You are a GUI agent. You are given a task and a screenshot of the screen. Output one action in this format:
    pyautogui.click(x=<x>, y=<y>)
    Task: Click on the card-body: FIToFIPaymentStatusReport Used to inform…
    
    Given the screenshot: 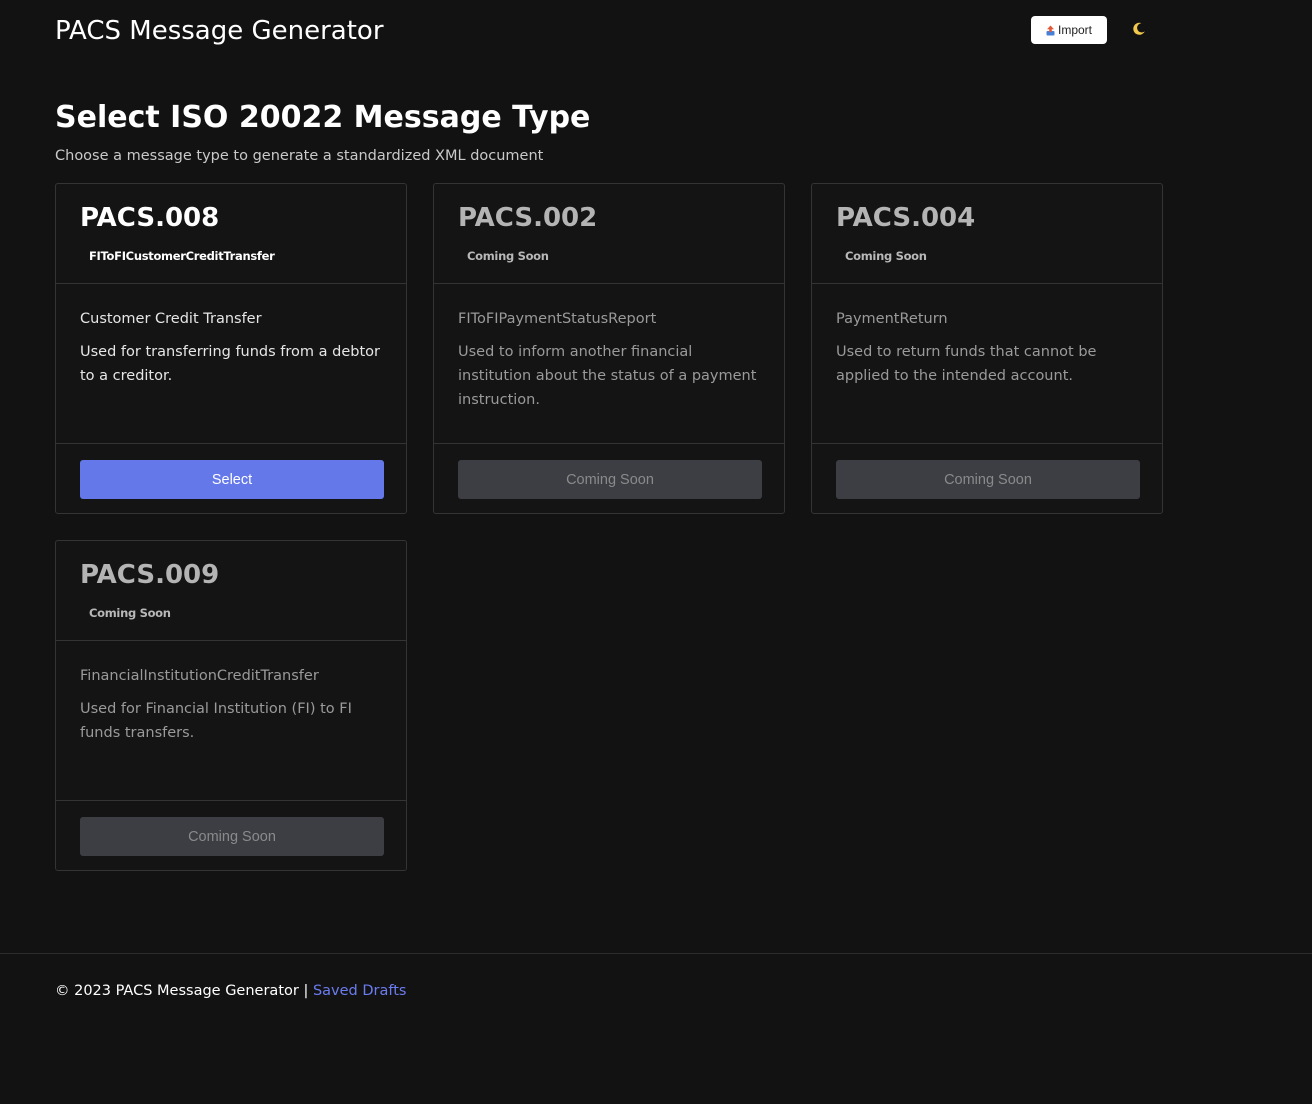 What is the action you would take?
    pyautogui.click(x=609, y=364)
    